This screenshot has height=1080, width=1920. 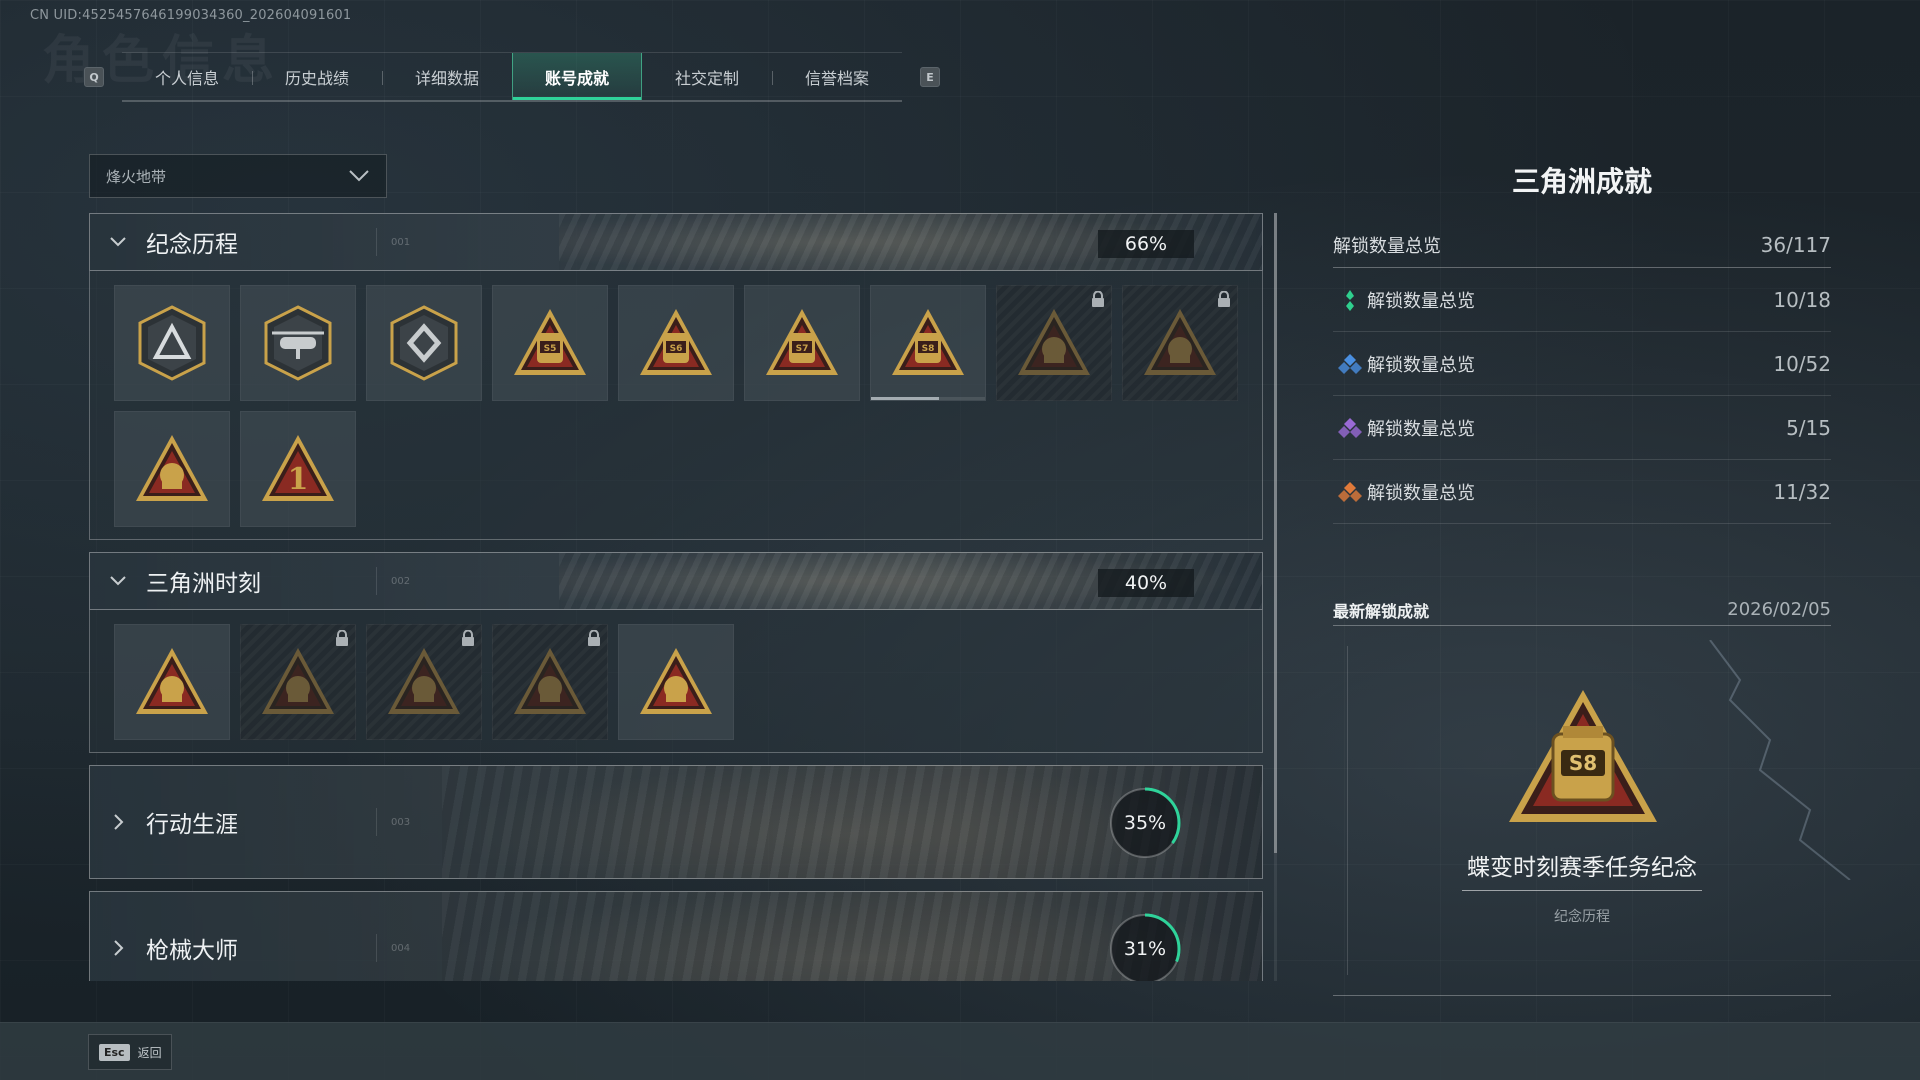 What do you see at coordinates (136, 176) in the screenshot?
I see `mode-select-value: 烽火地带` at bounding box center [136, 176].